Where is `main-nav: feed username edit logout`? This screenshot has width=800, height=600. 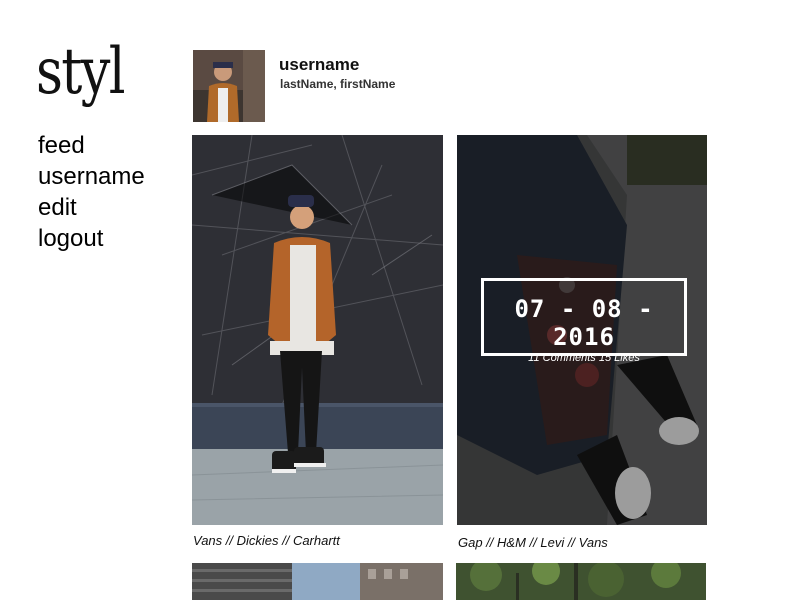
main-nav: feed username edit logout is located at coordinates (91, 192).